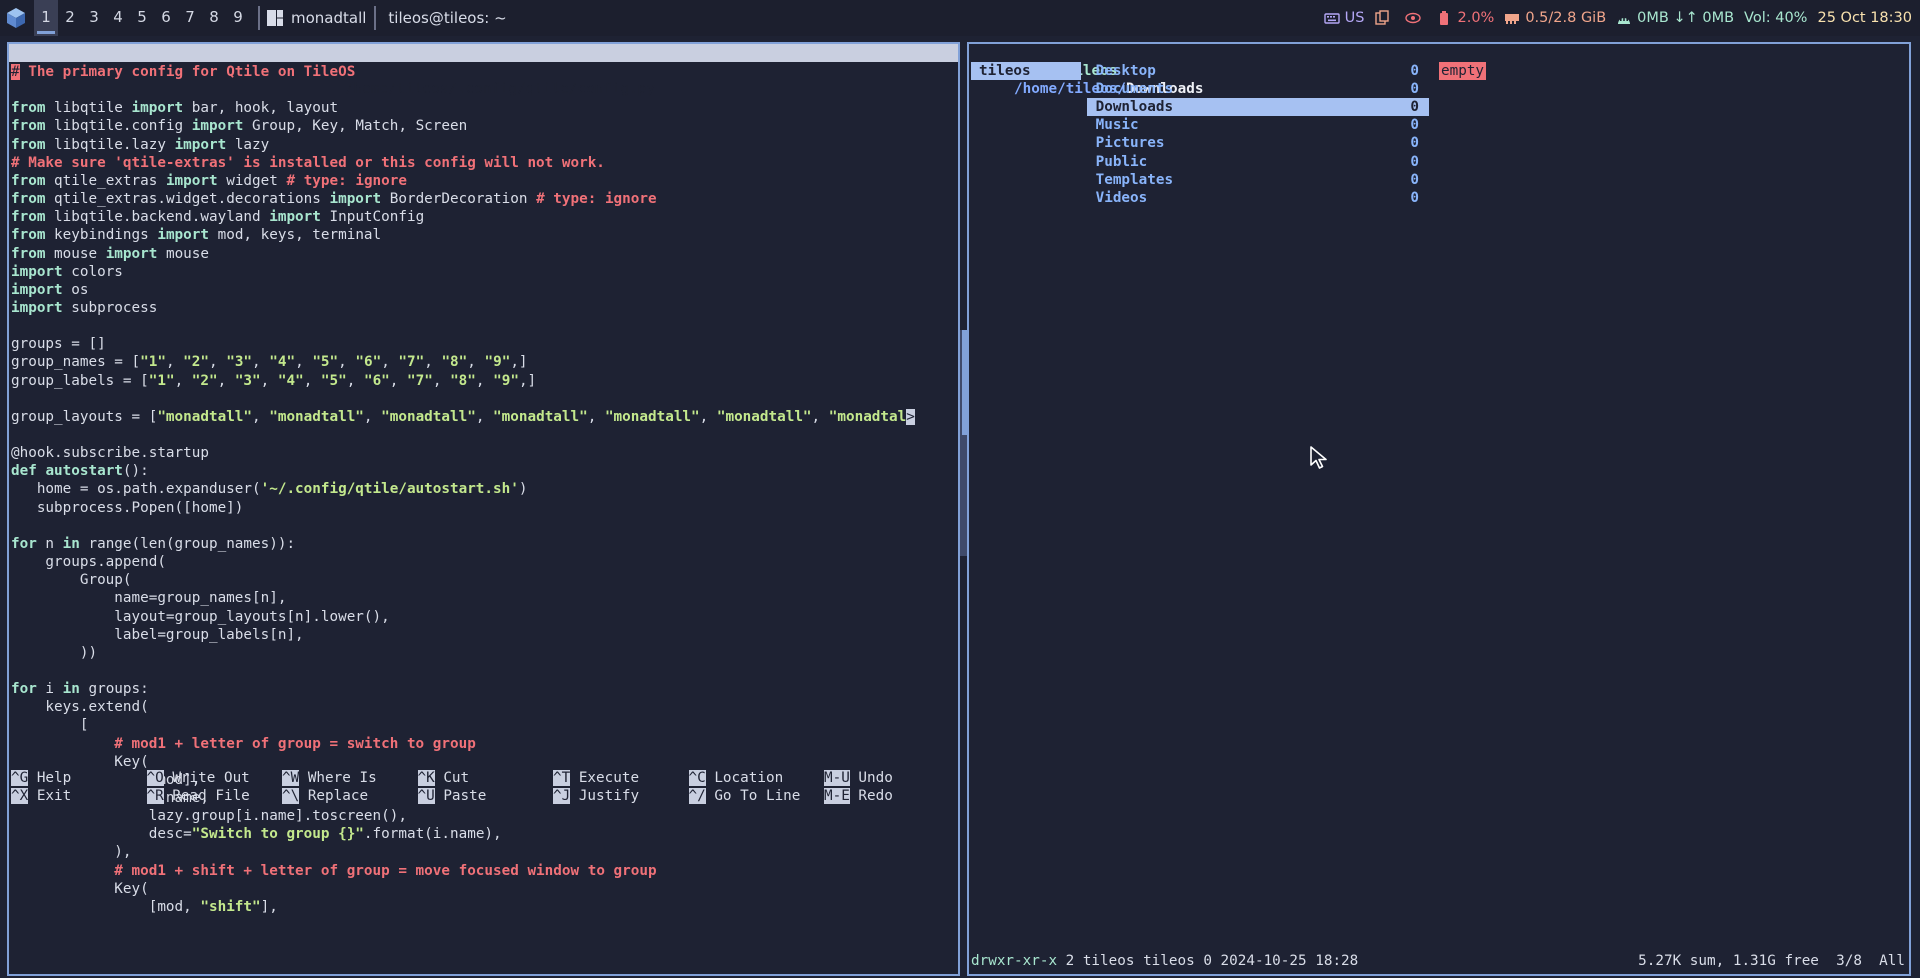  Describe the element at coordinates (84, 308) in the screenshot. I see `code-line: import subprocess` at that location.